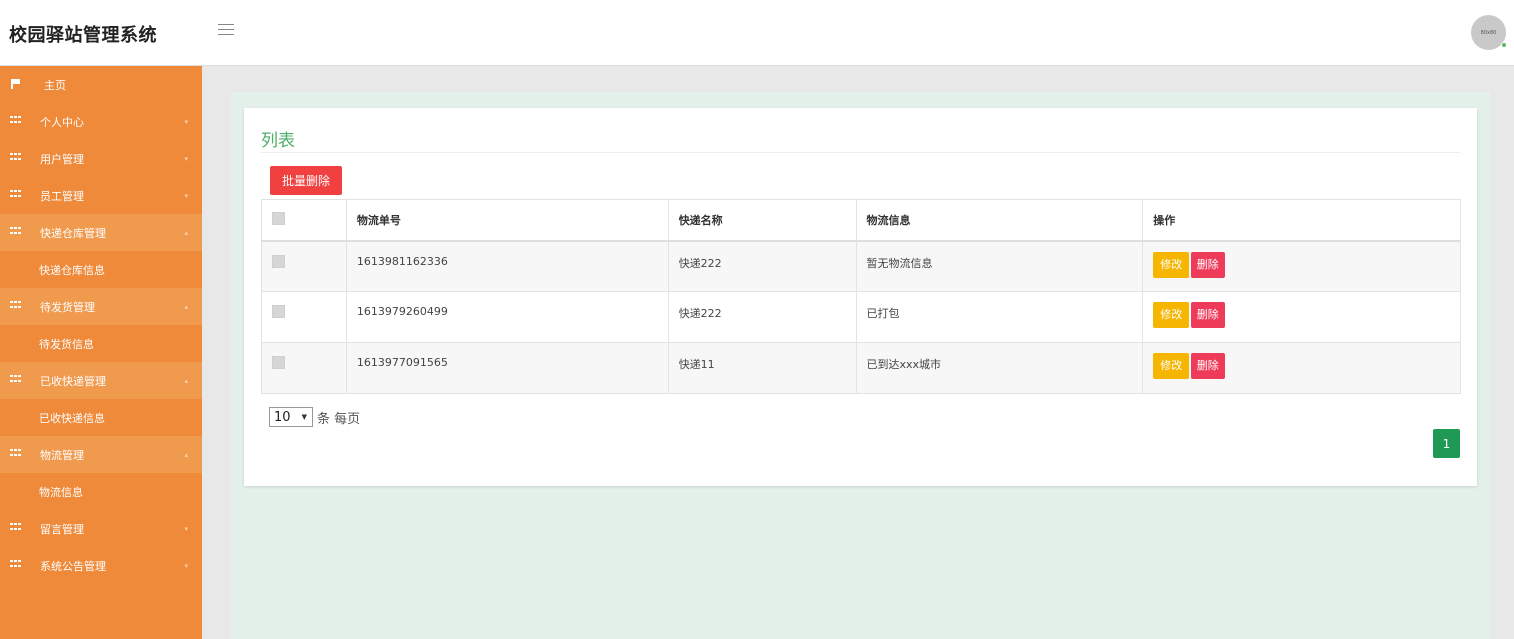 The image size is (1514, 639). I want to click on column-header: 操作, so click(1301, 220).